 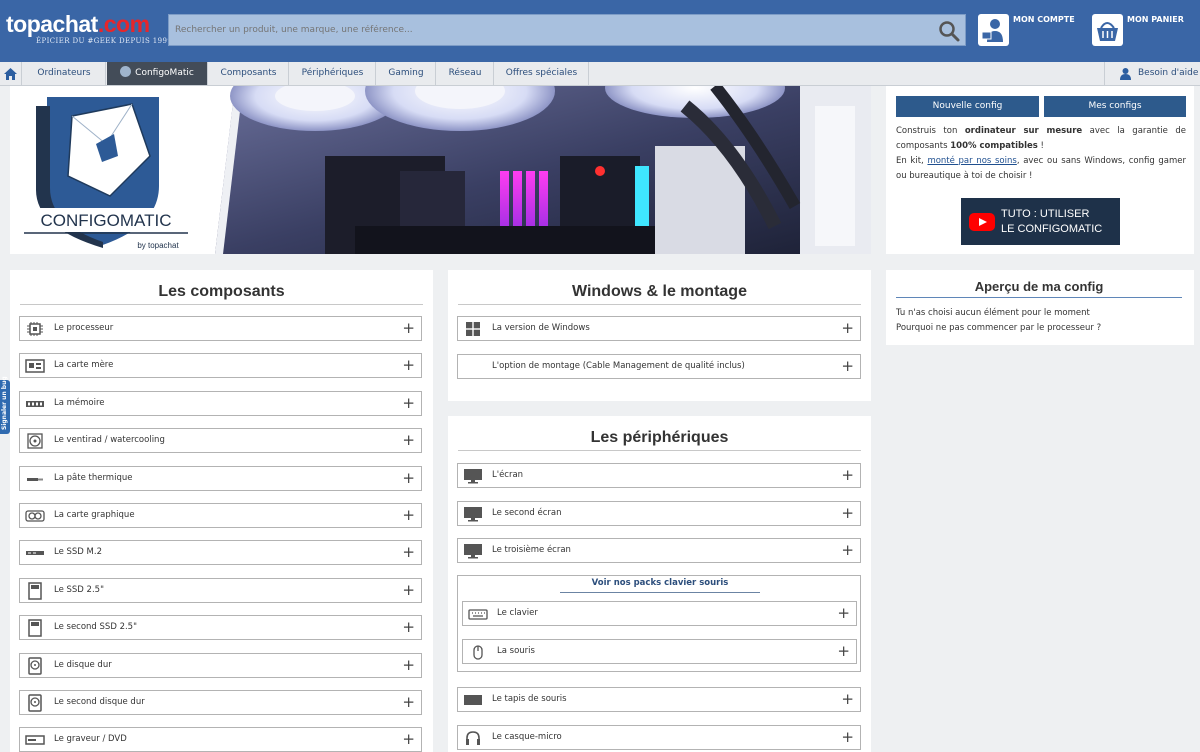 I want to click on my-cart-link: MON PANIER, so click(x=1142, y=30).